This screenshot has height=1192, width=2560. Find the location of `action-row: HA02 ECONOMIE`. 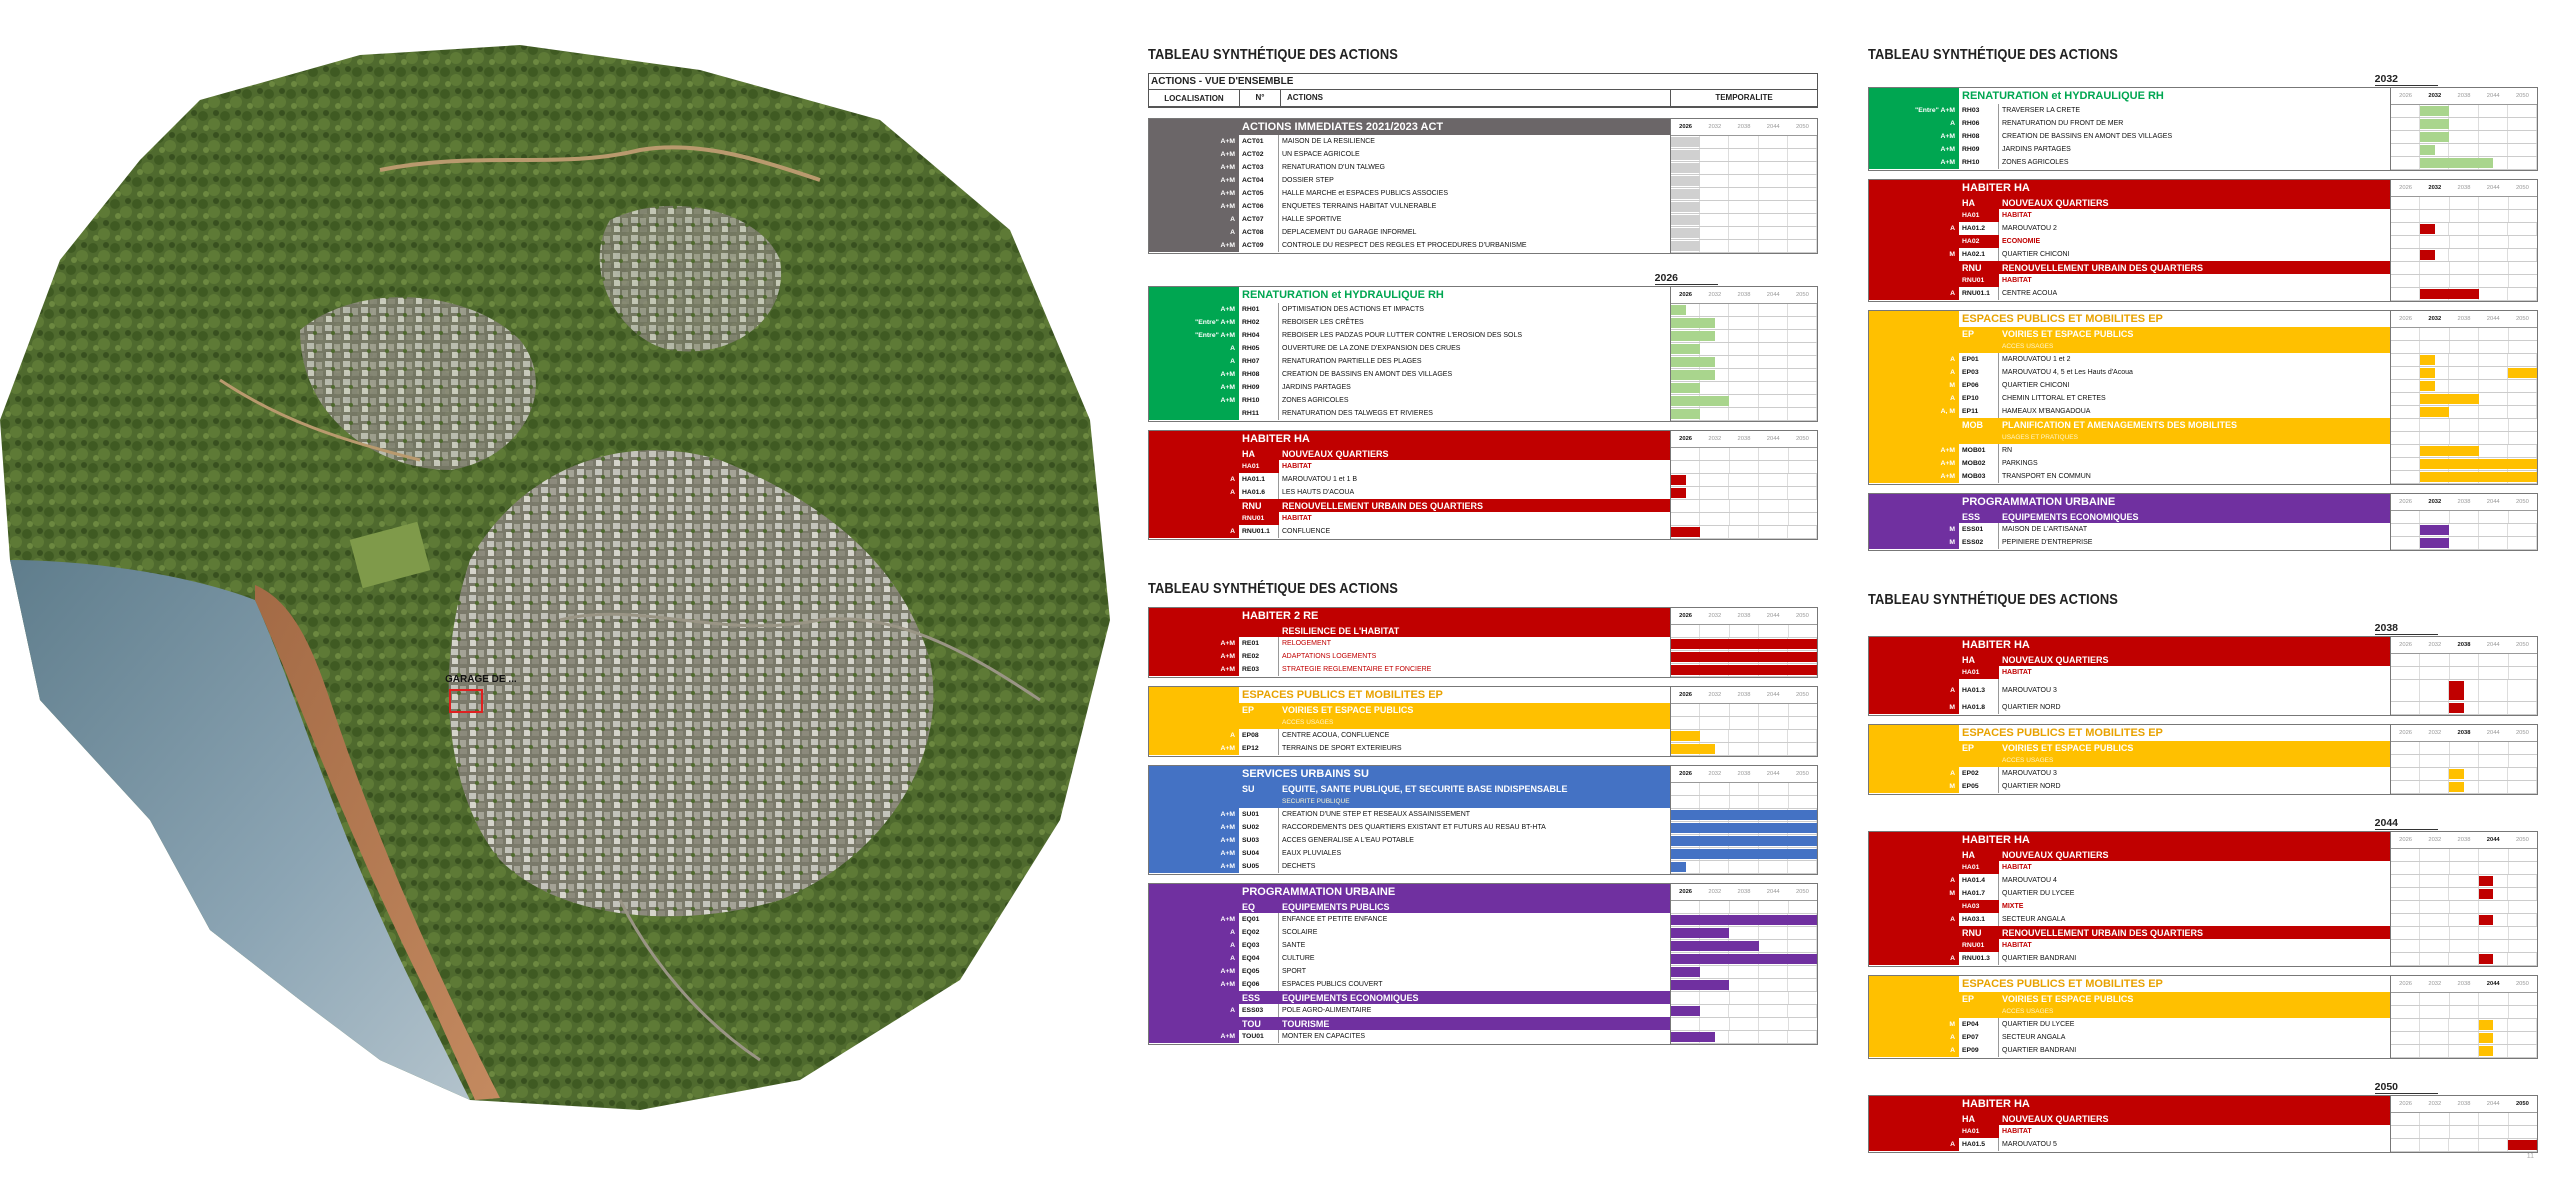

action-row: HA02 ECONOMIE is located at coordinates (2129, 241).